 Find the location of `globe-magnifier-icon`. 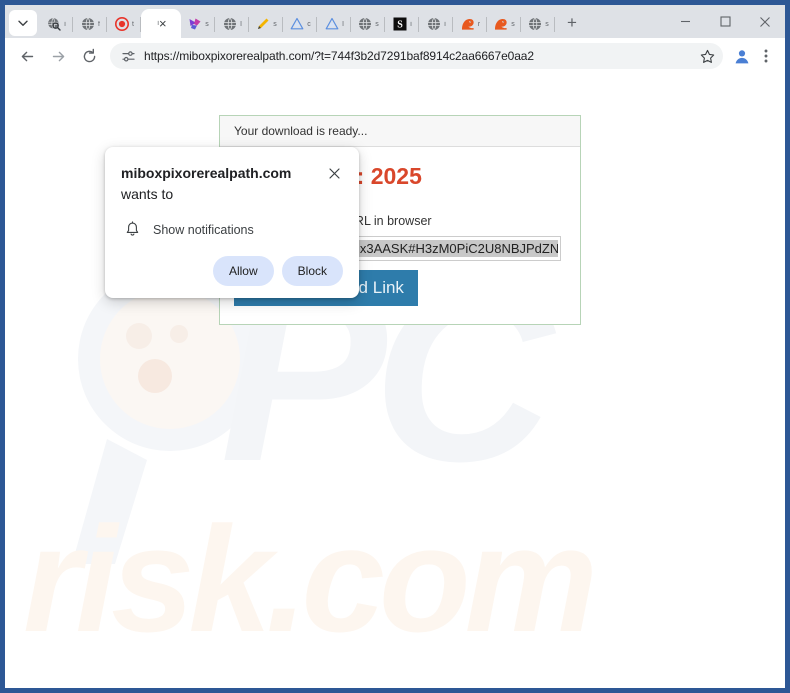

globe-magnifier-icon is located at coordinates (54, 24).